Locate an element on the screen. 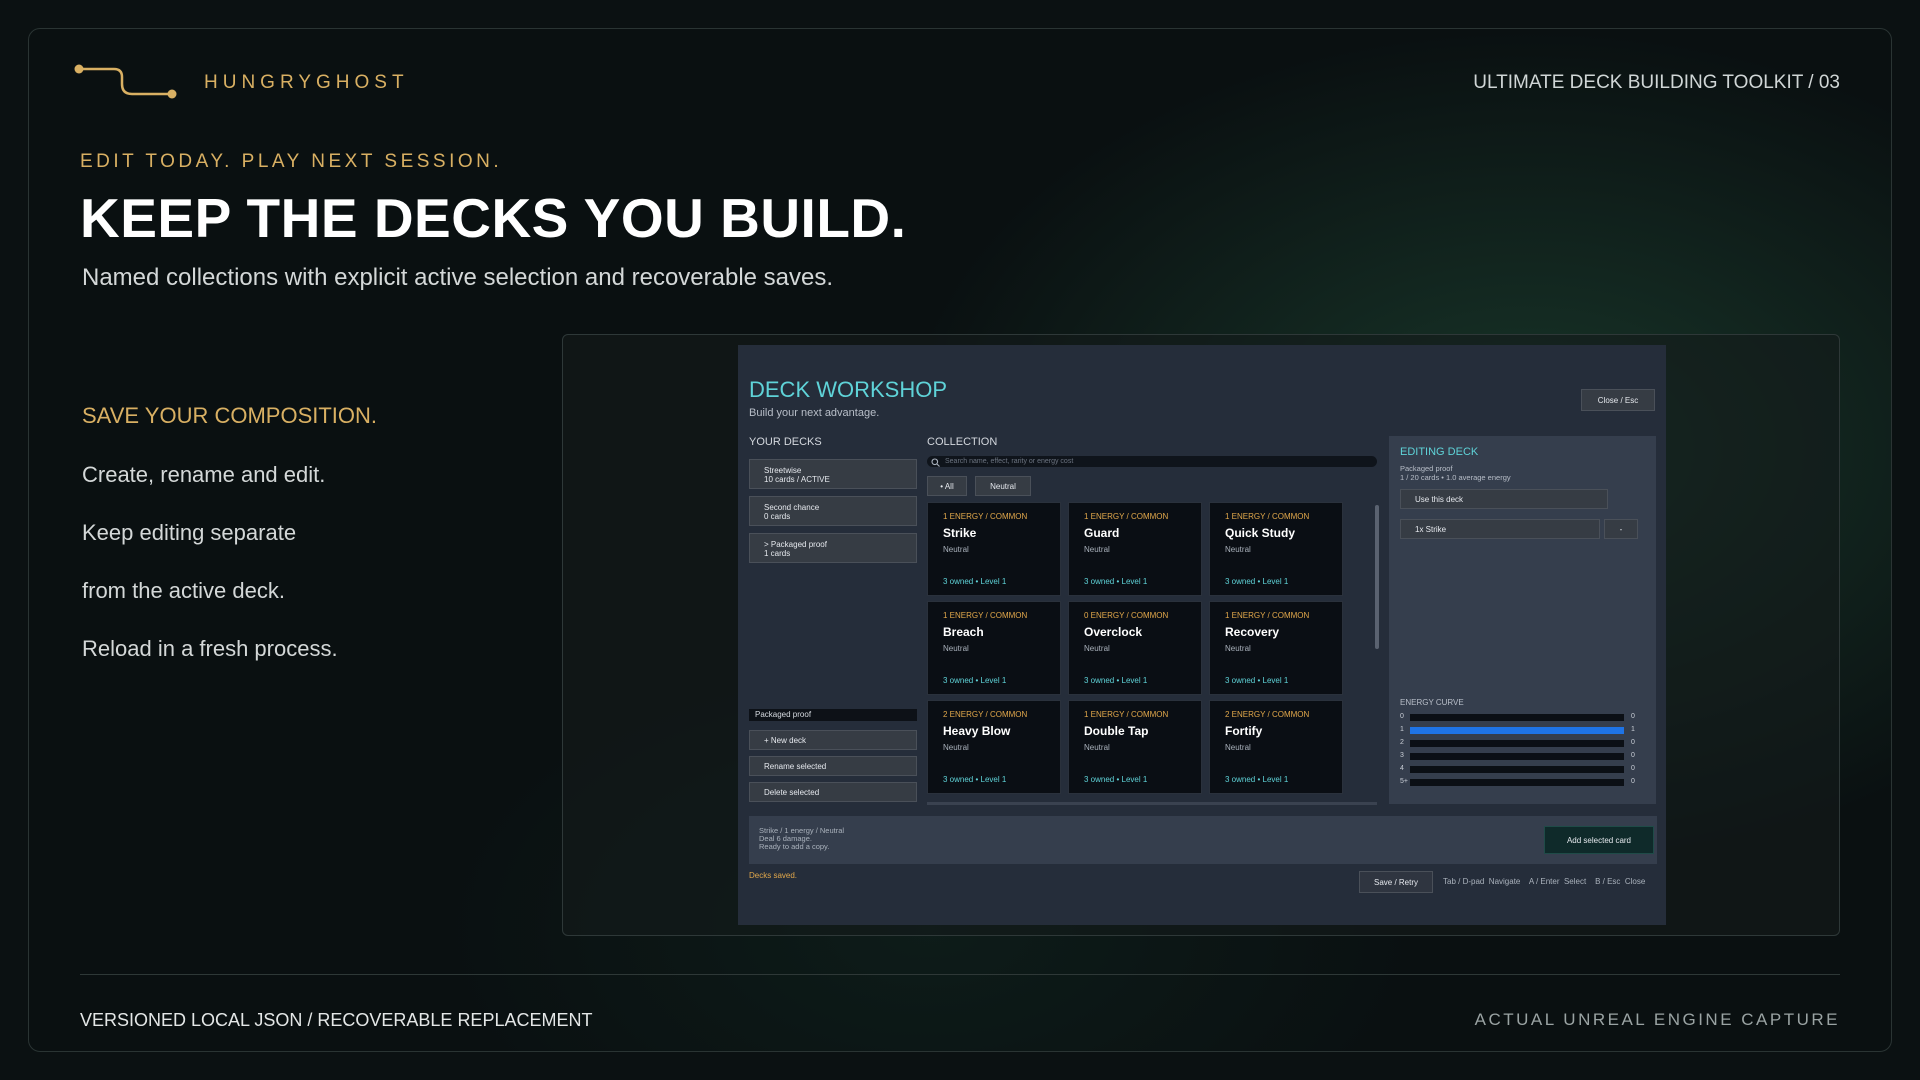  add-card-button: Add selected card is located at coordinates (1599, 840).